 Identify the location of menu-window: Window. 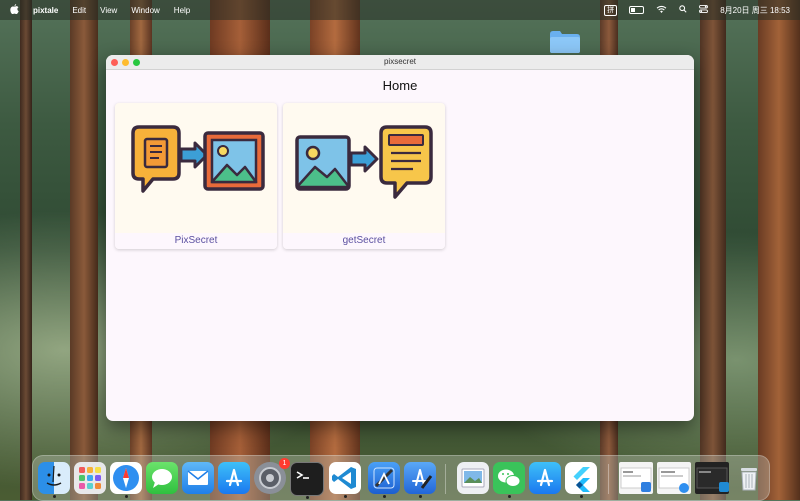
(145, 10).